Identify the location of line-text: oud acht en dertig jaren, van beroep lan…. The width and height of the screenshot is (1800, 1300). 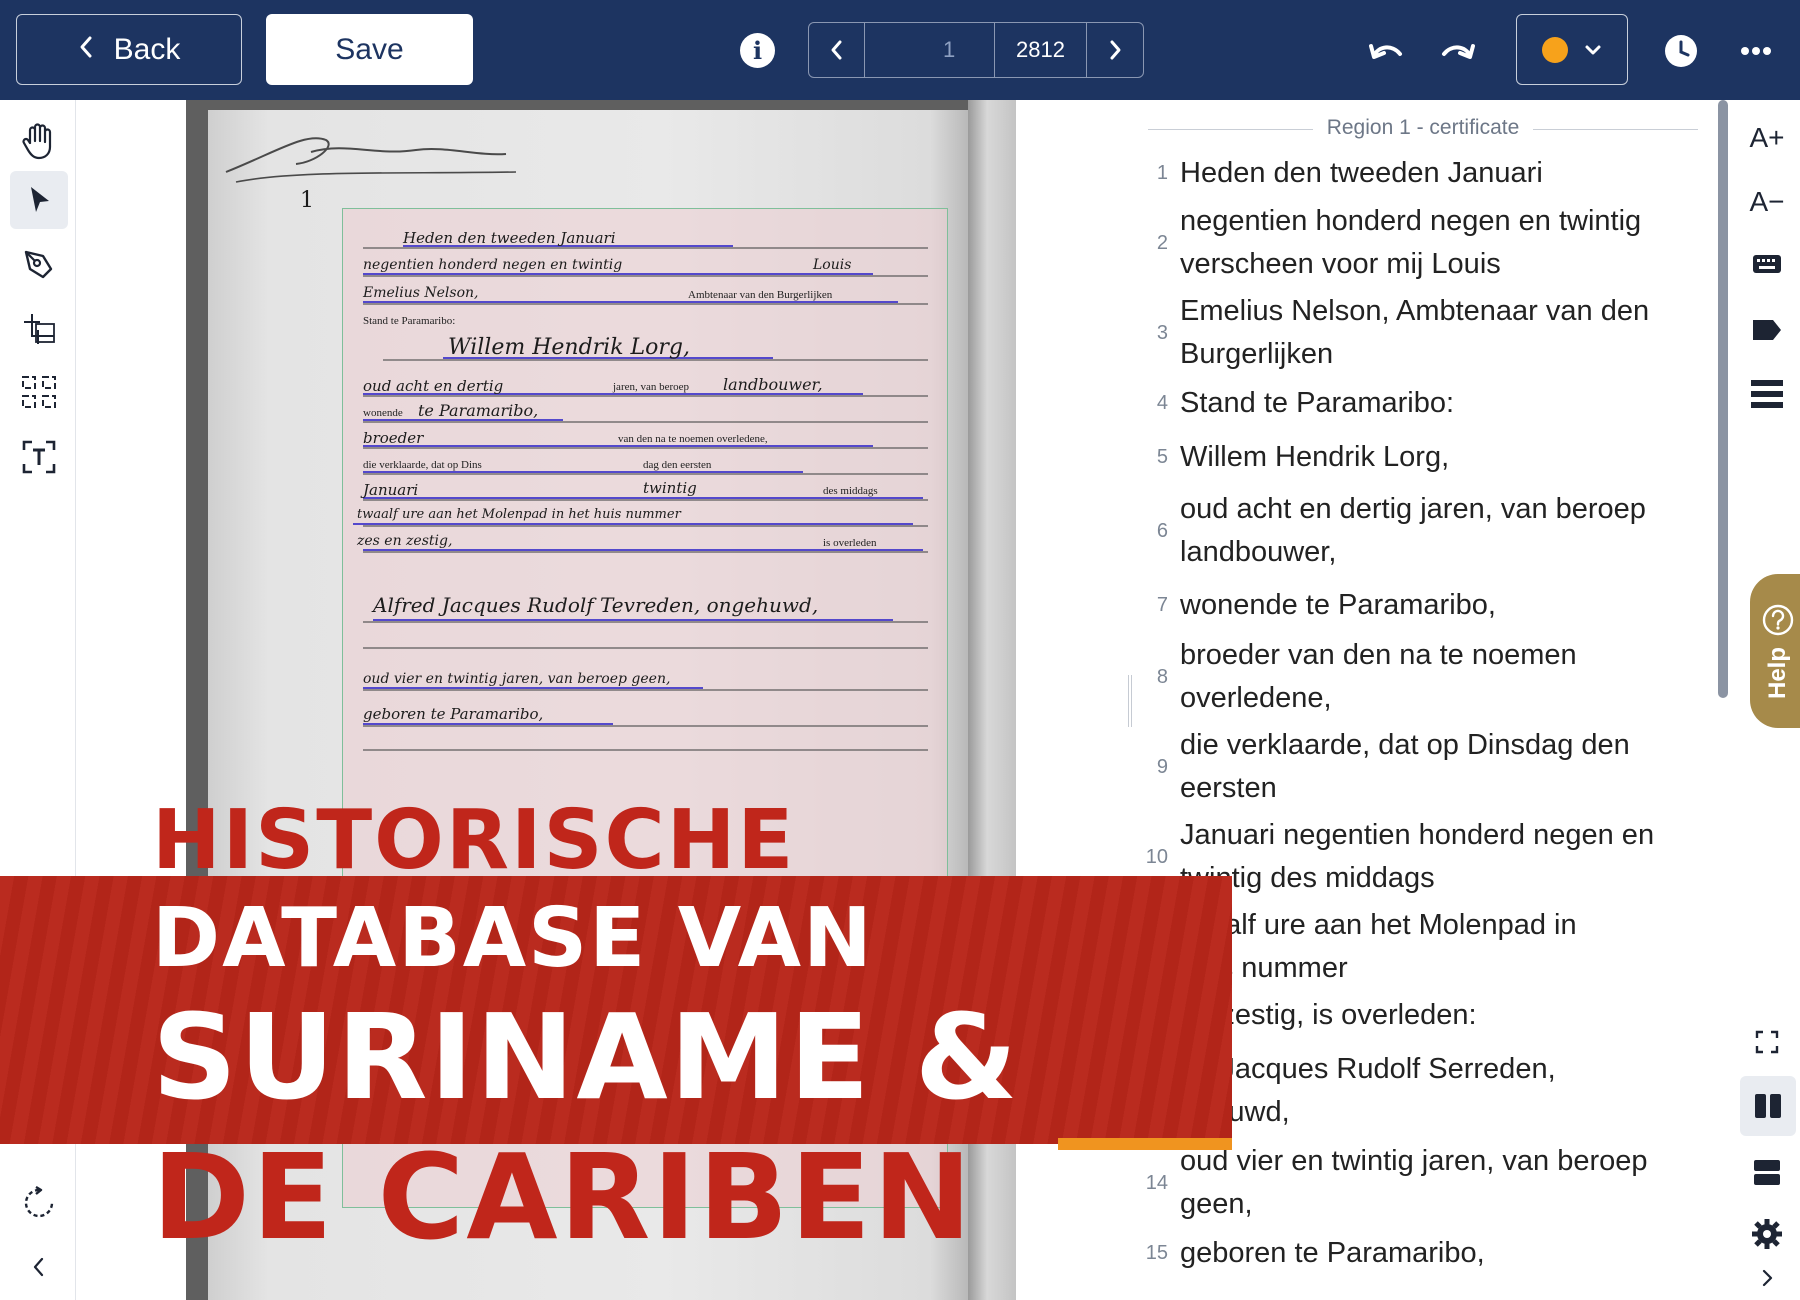
(1410, 531).